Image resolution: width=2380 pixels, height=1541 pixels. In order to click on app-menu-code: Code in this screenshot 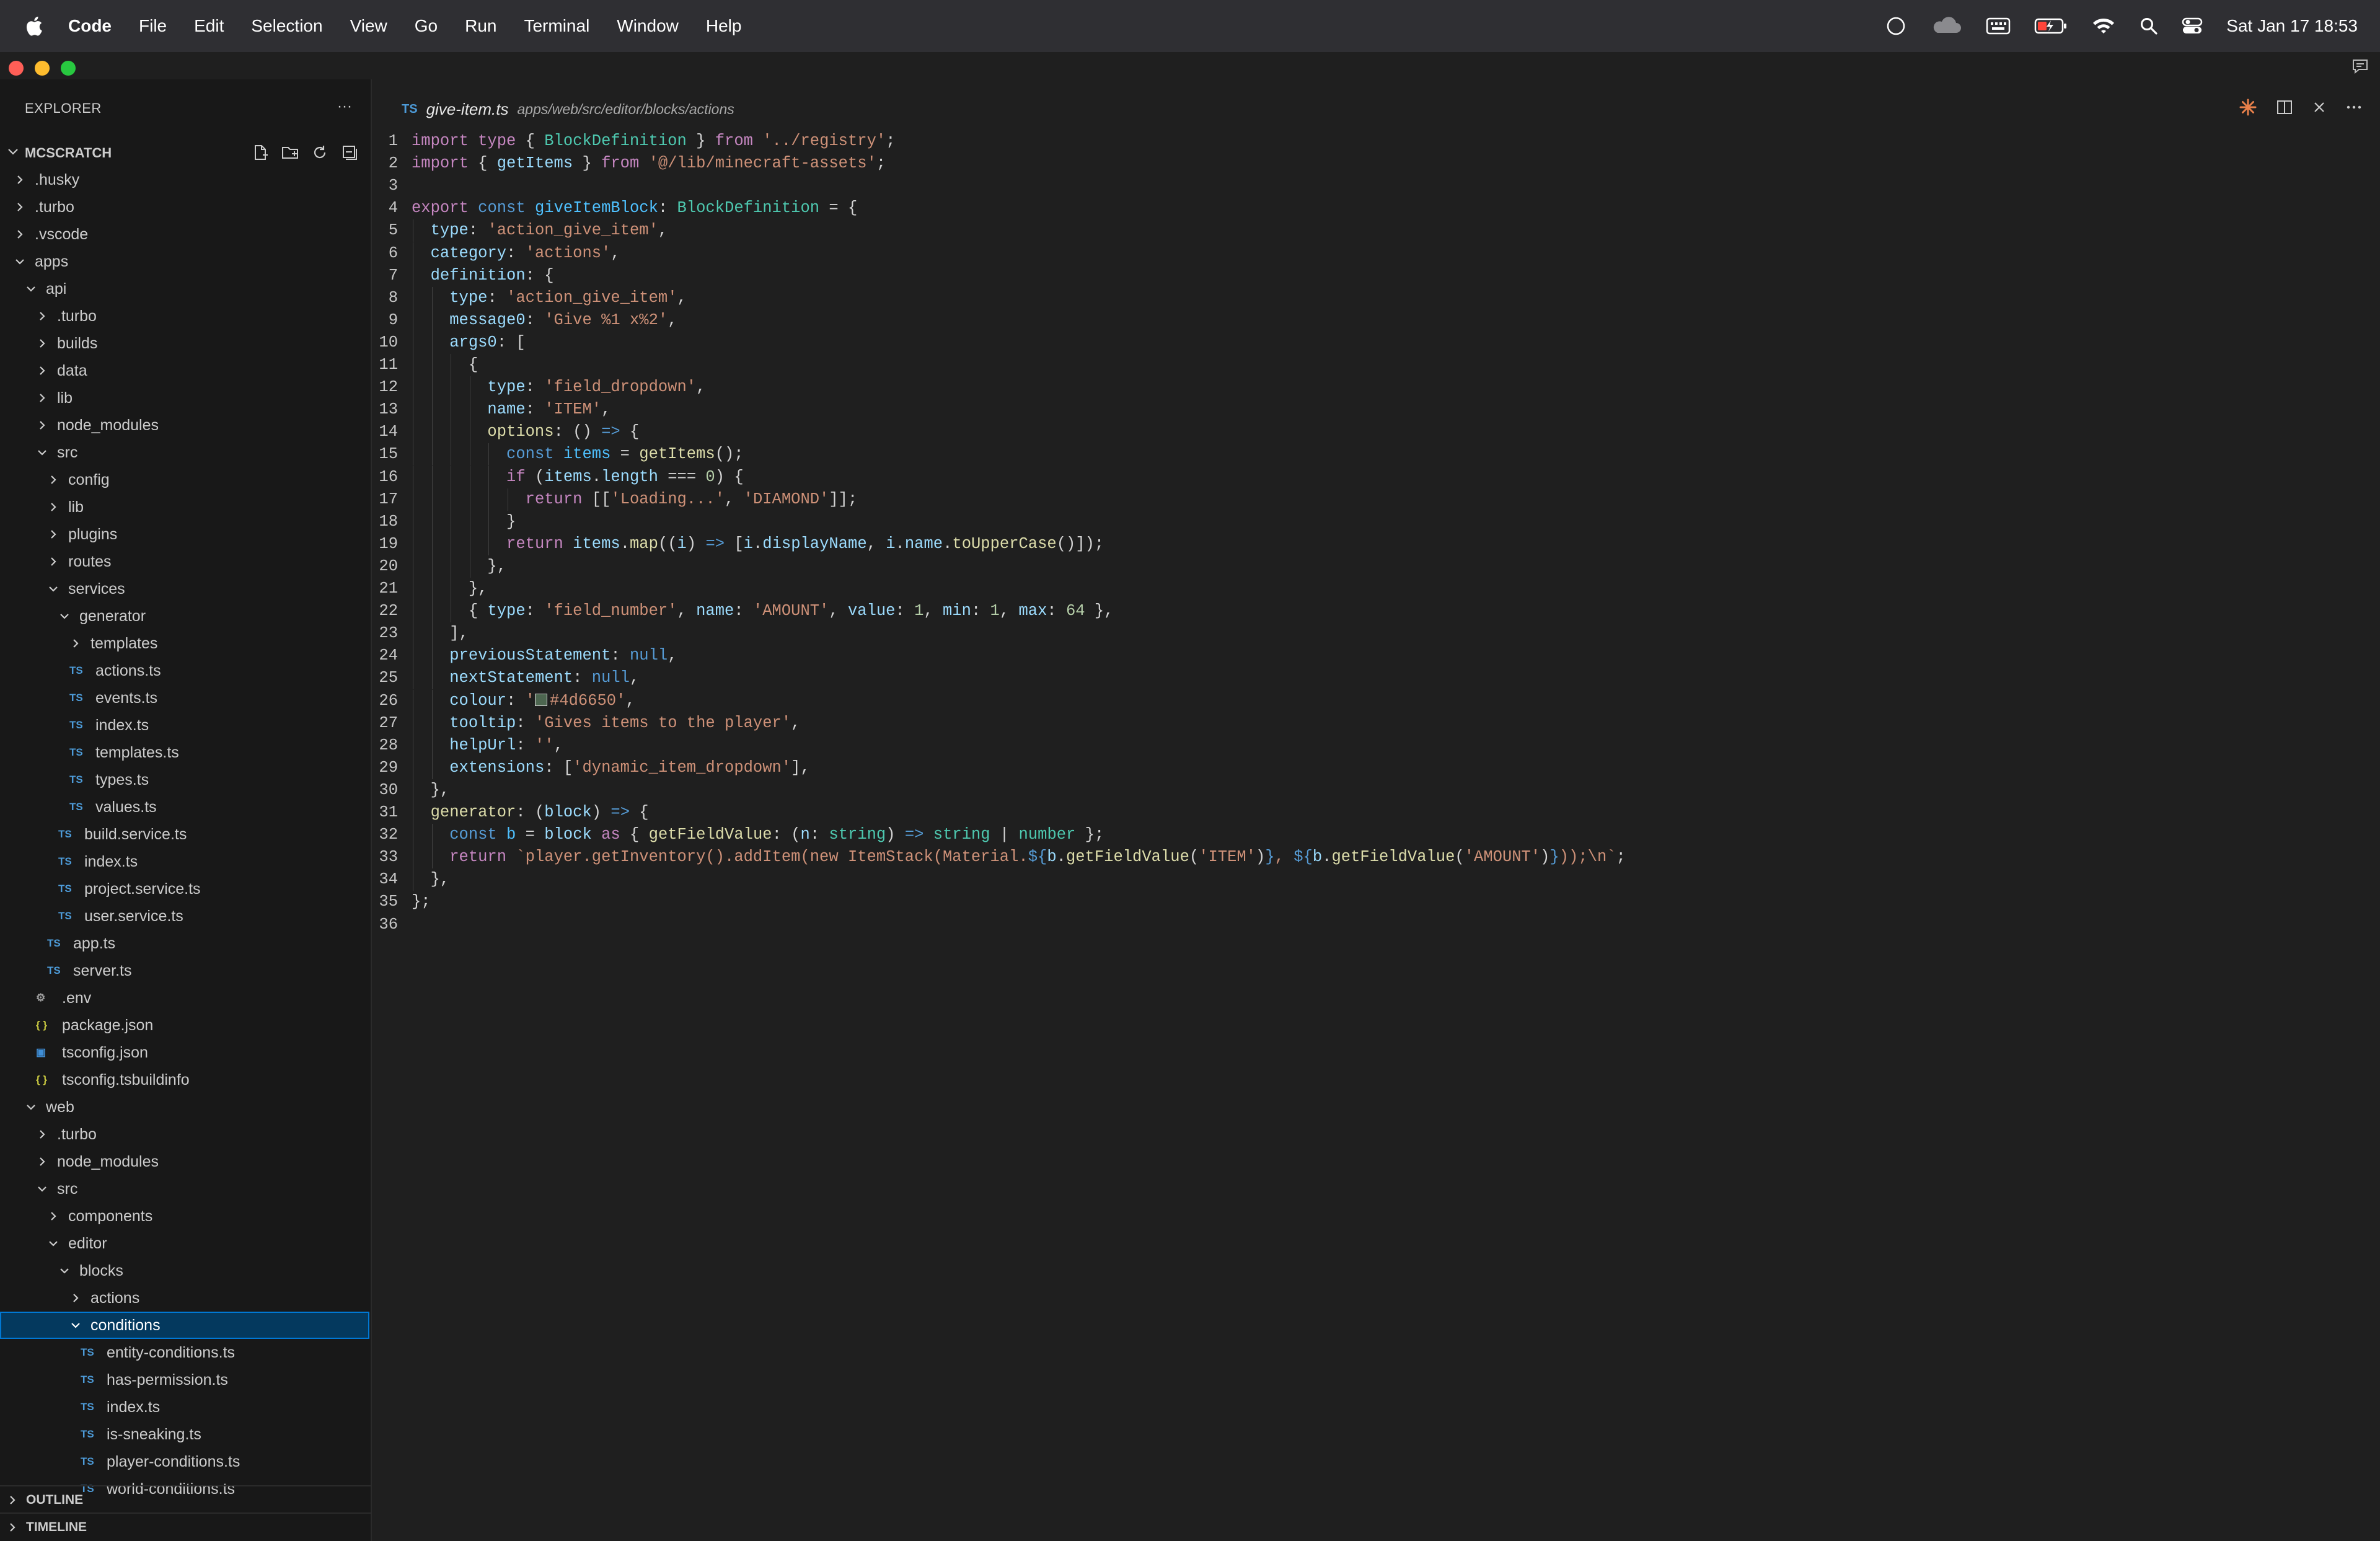, I will do `click(90, 26)`.